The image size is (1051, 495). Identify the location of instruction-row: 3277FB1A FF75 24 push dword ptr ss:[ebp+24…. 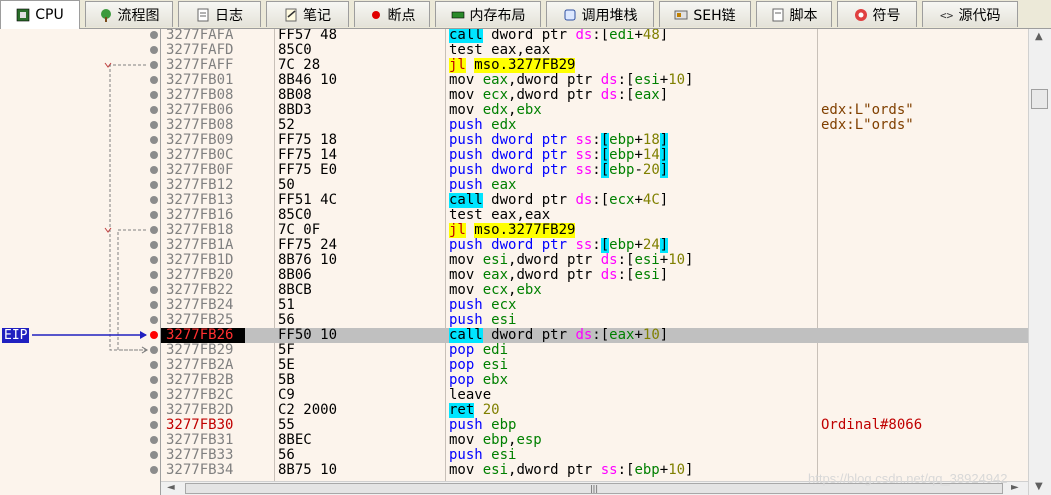
(594, 245).